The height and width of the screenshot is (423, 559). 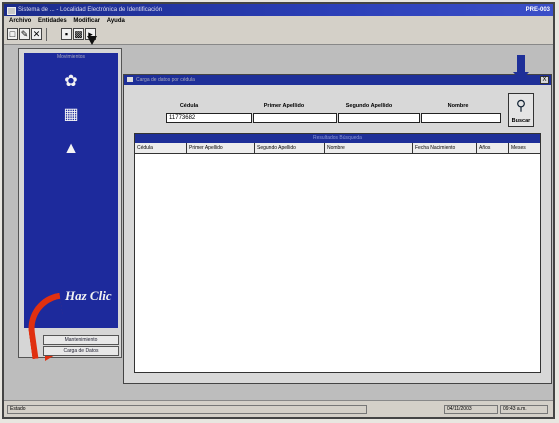 What do you see at coordinates (71, 82) in the screenshot?
I see `fingerprint-icon: ✿` at bounding box center [71, 82].